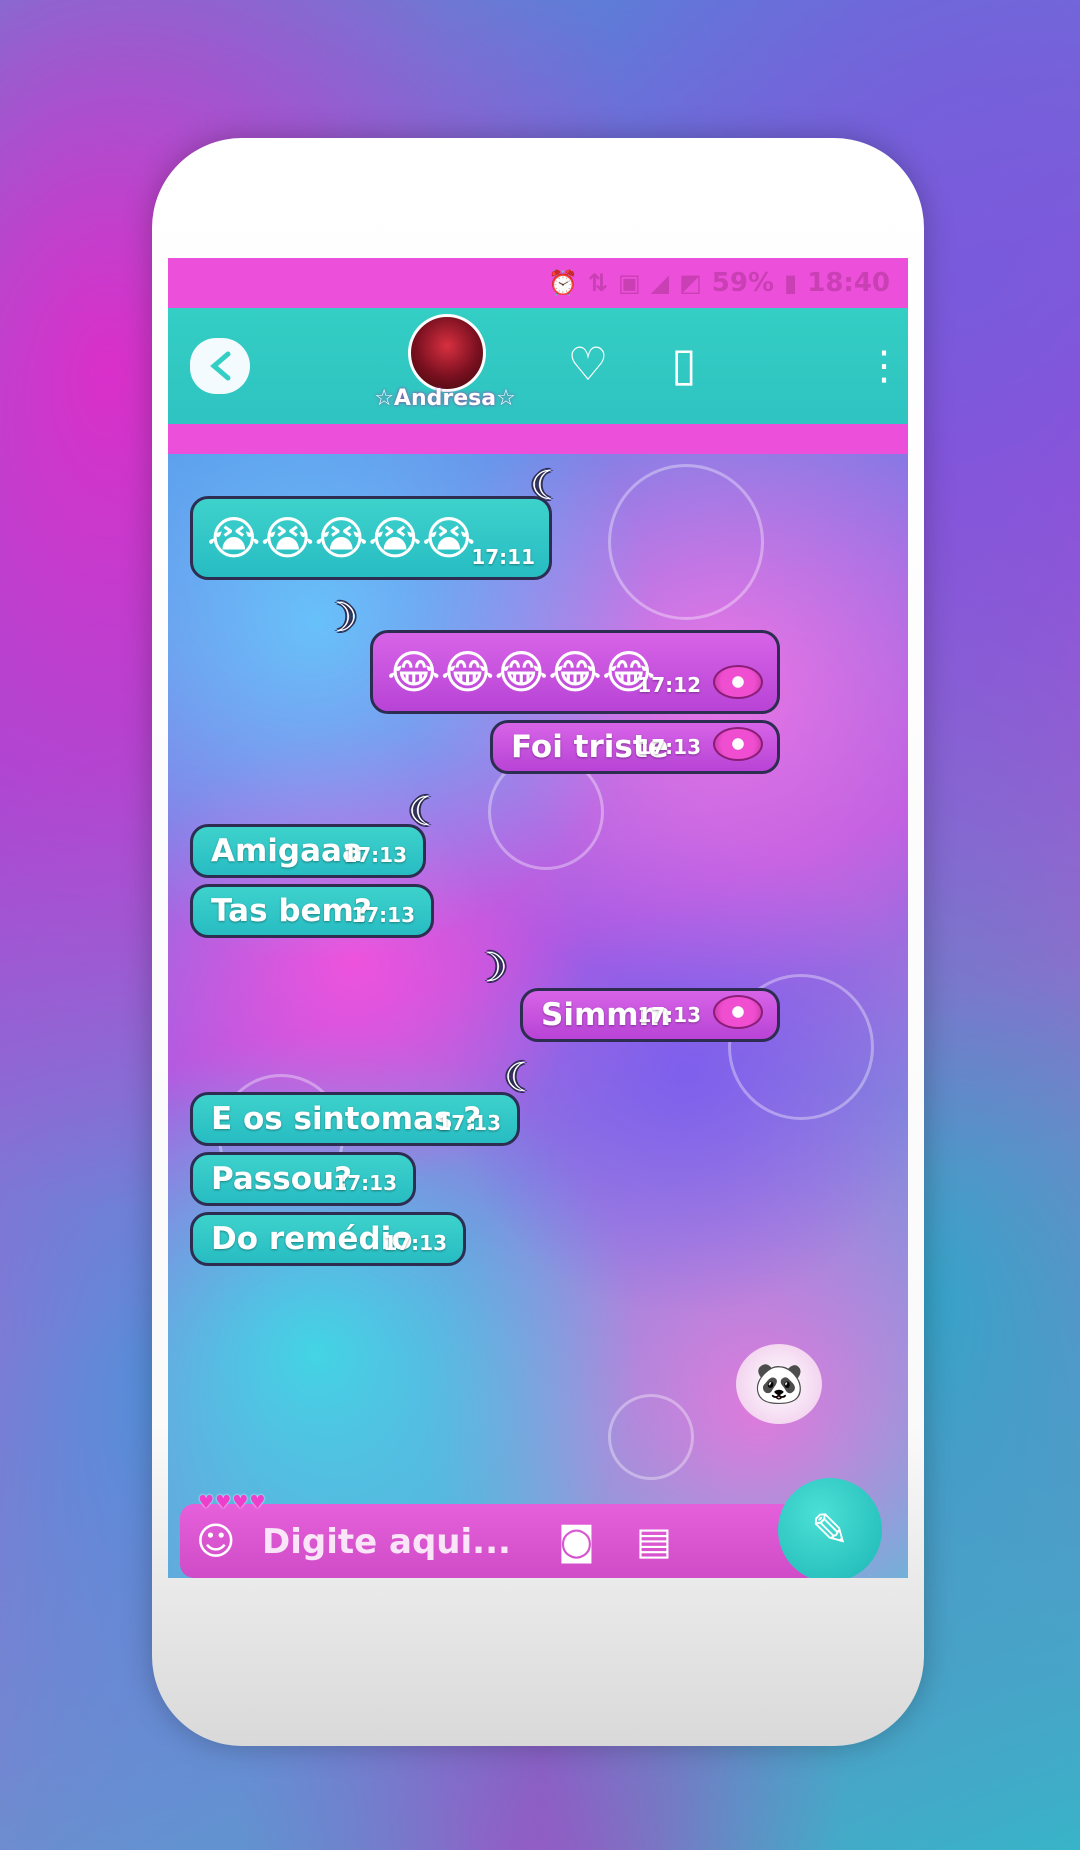 The height and width of the screenshot is (1850, 1080). What do you see at coordinates (830, 1528) in the screenshot?
I see `send-icon: ✎` at bounding box center [830, 1528].